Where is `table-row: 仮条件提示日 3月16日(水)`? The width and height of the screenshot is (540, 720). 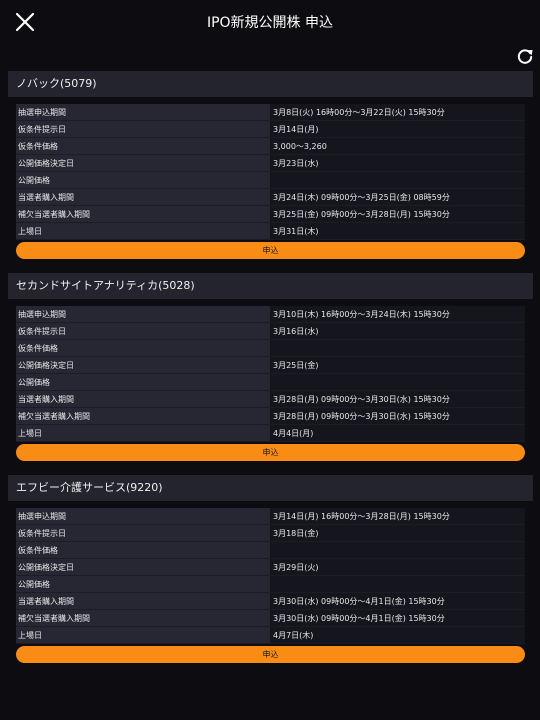 table-row: 仮条件提示日 3月16日(水) is located at coordinates (270, 331).